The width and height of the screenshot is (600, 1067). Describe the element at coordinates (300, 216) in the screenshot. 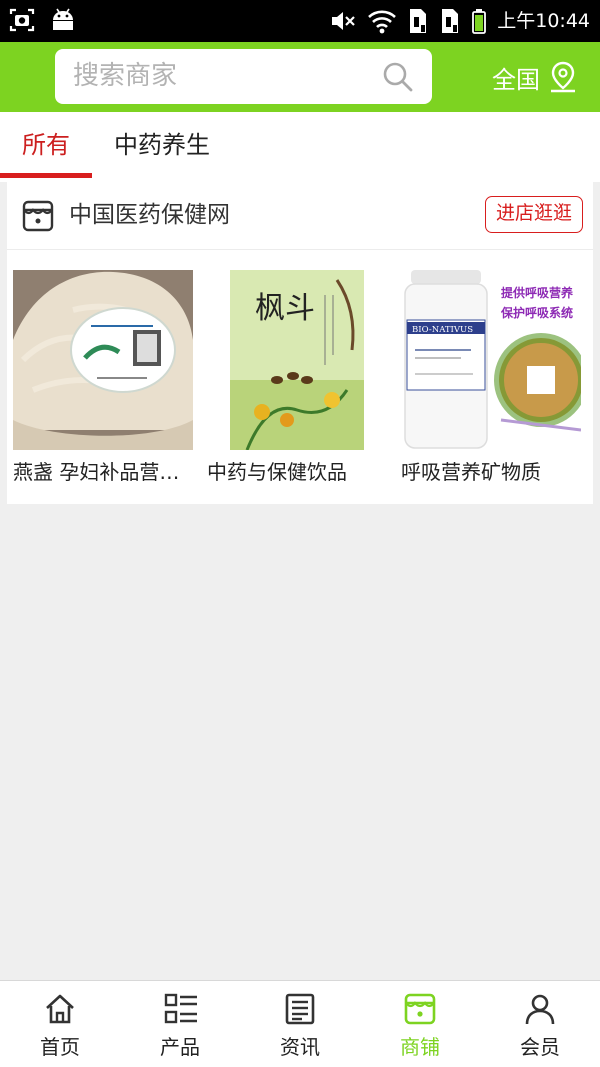

I see `store-header: 中国医药保健网 进店逛逛` at that location.